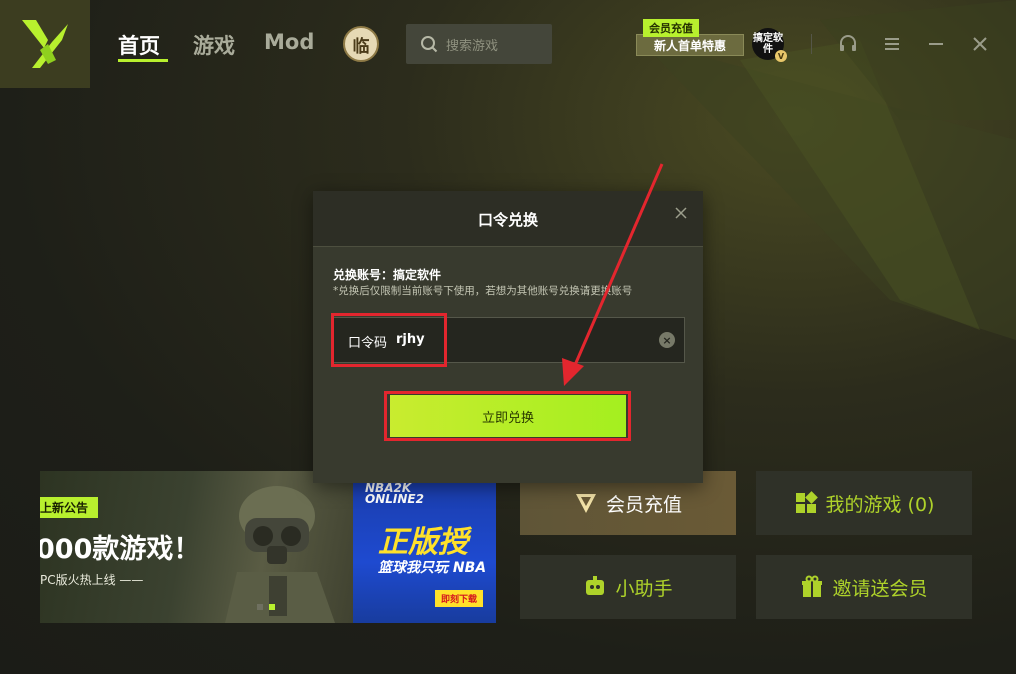 The height and width of the screenshot is (674, 1016). I want to click on invite-card: 邀请送会员, so click(864, 587).